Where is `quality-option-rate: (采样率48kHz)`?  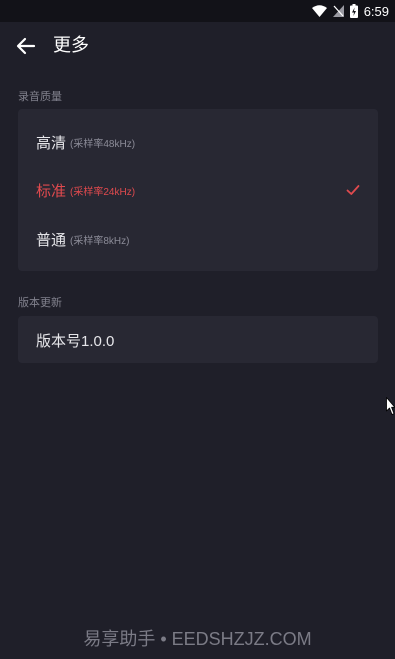
quality-option-rate: (采样率48kHz) is located at coordinates (103, 144).